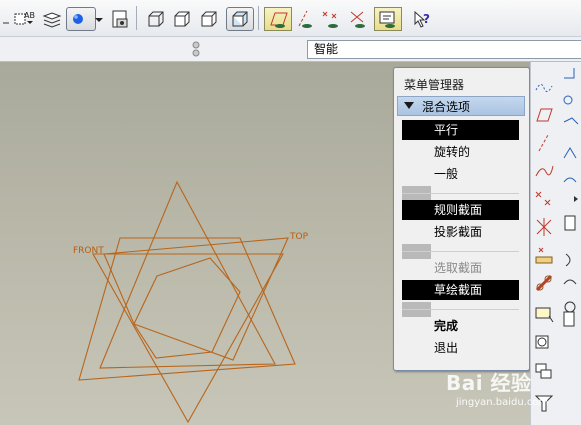 This screenshot has height=425, width=581. Describe the element at coordinates (460, 348) in the screenshot. I see `menu-item-quit: 退出` at that location.